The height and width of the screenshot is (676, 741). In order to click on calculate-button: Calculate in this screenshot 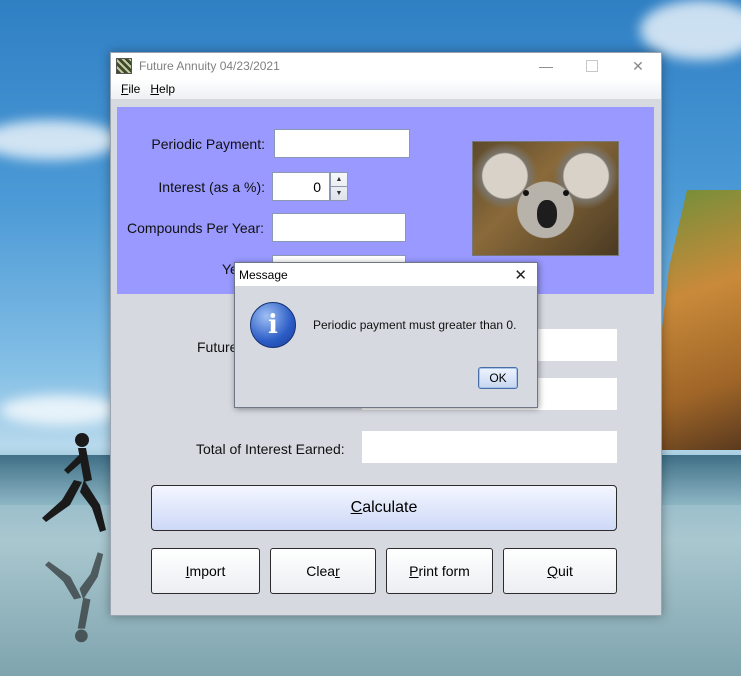, I will do `click(384, 508)`.